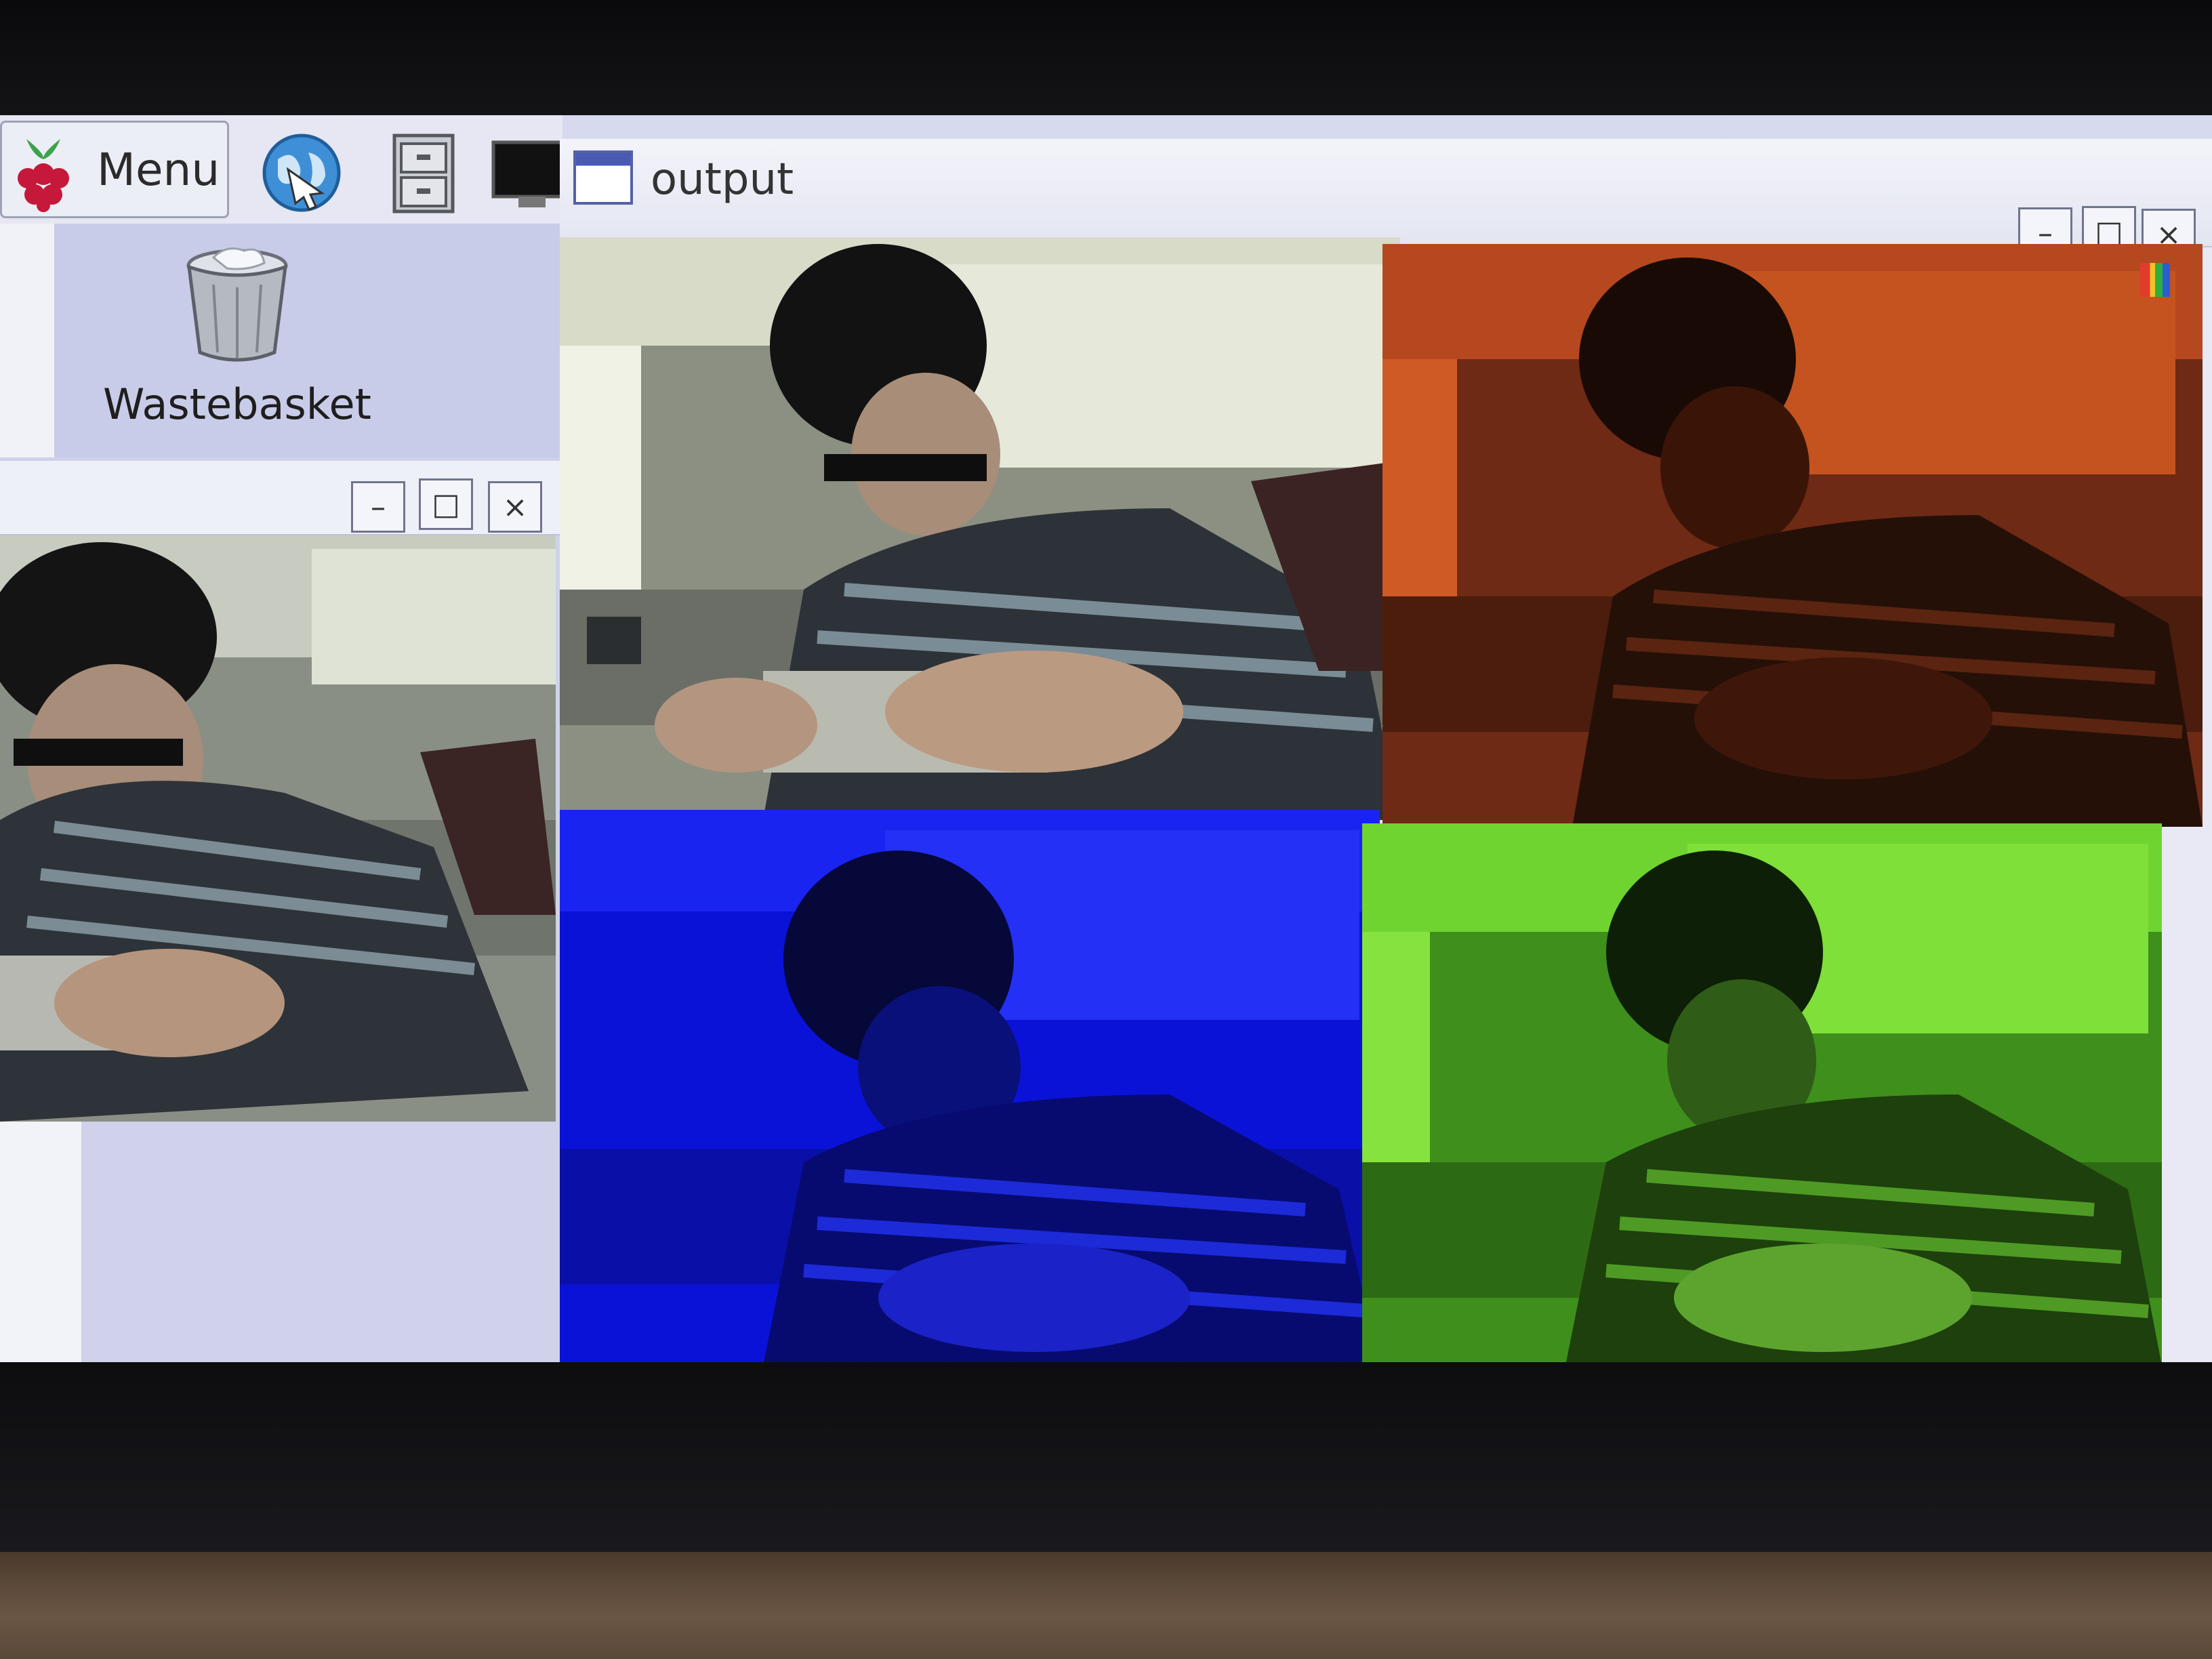  I want to click on web-browser-icon, so click(302, 173).